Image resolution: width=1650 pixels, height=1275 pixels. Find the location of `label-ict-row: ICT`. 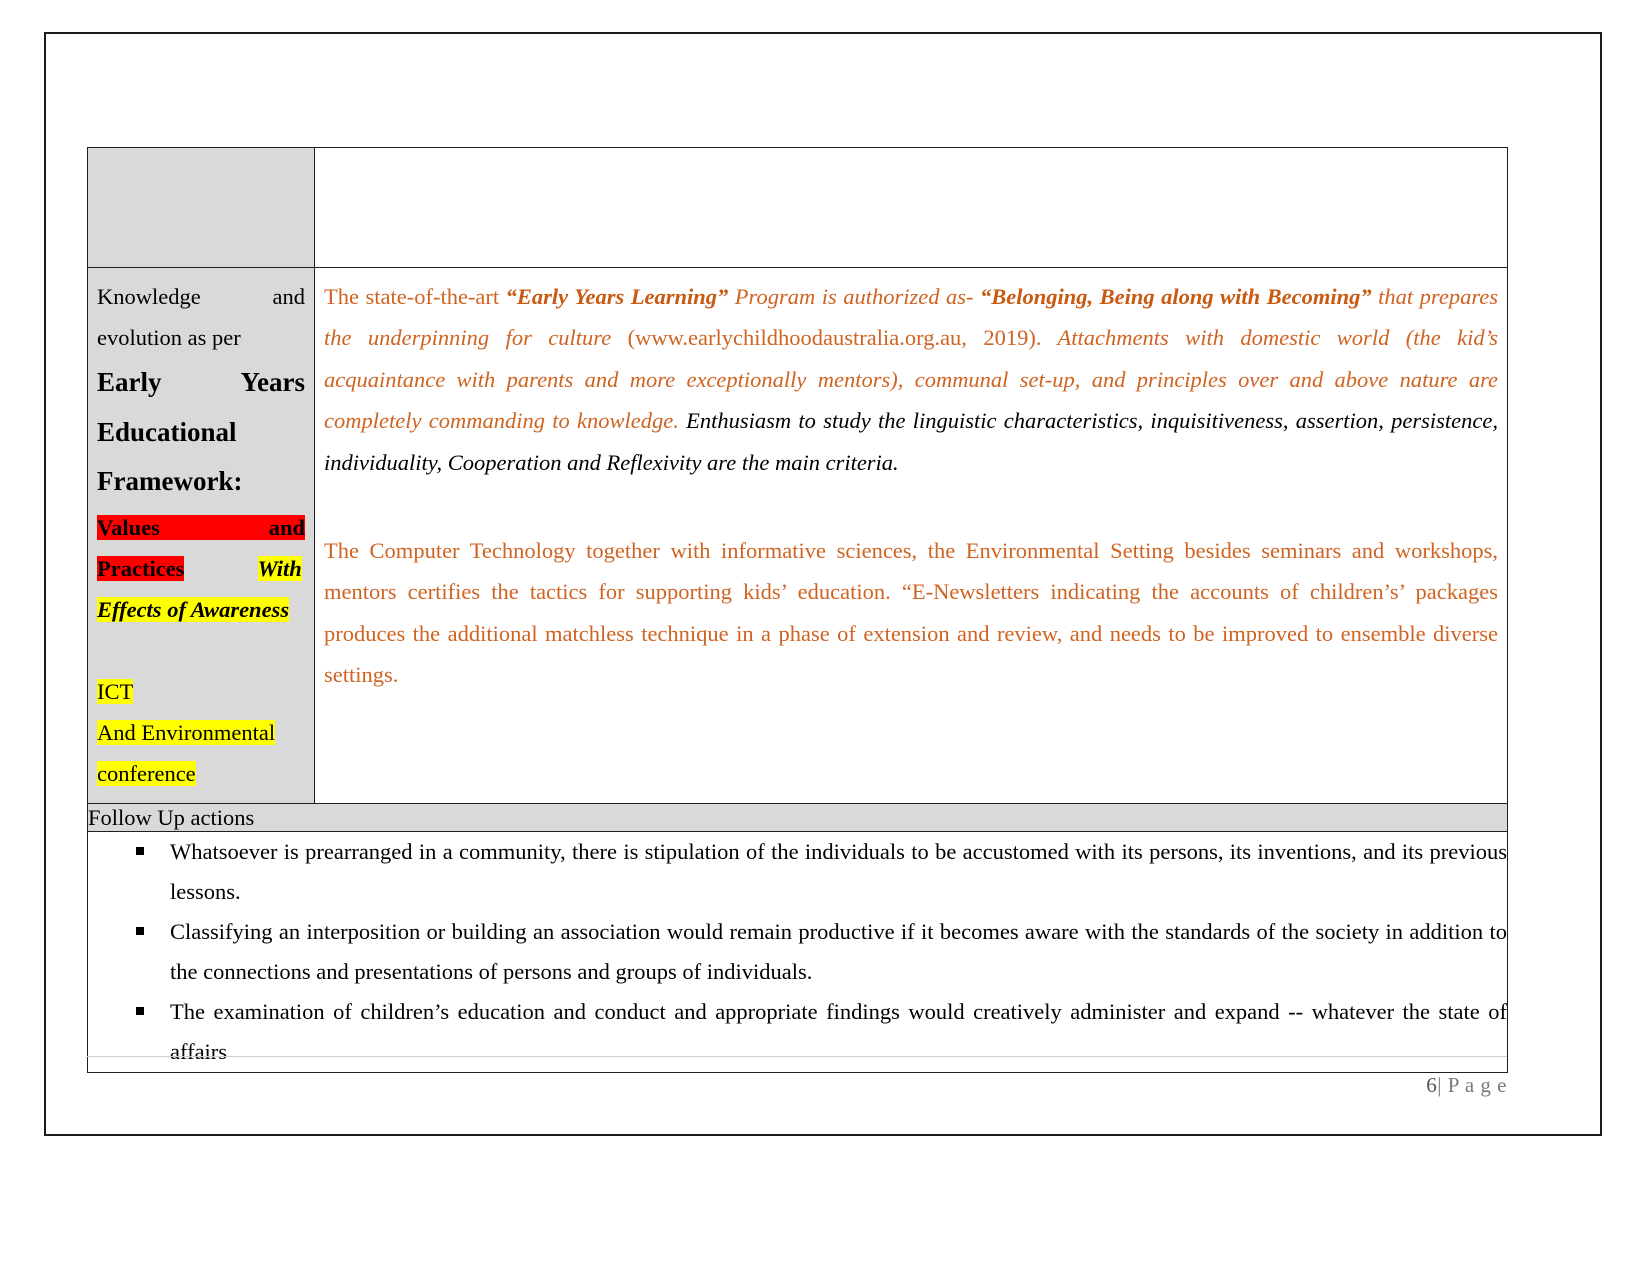

label-ict-row: ICT is located at coordinates (201, 691).